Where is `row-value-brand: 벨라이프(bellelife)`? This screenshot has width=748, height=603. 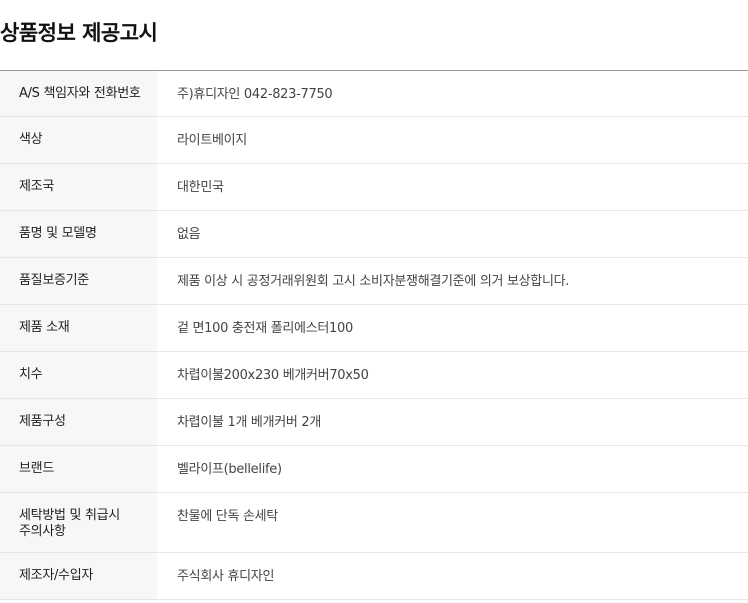
row-value-brand: 벨라이프(bellelife) is located at coordinates (229, 469).